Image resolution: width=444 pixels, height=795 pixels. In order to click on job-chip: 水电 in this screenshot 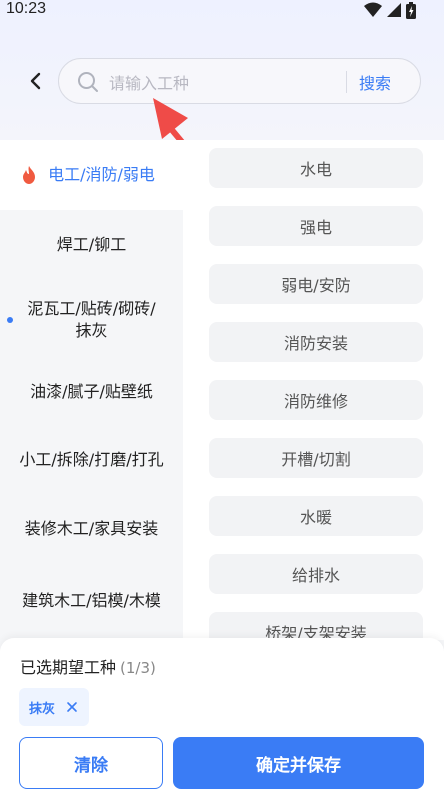, I will do `click(316, 168)`.